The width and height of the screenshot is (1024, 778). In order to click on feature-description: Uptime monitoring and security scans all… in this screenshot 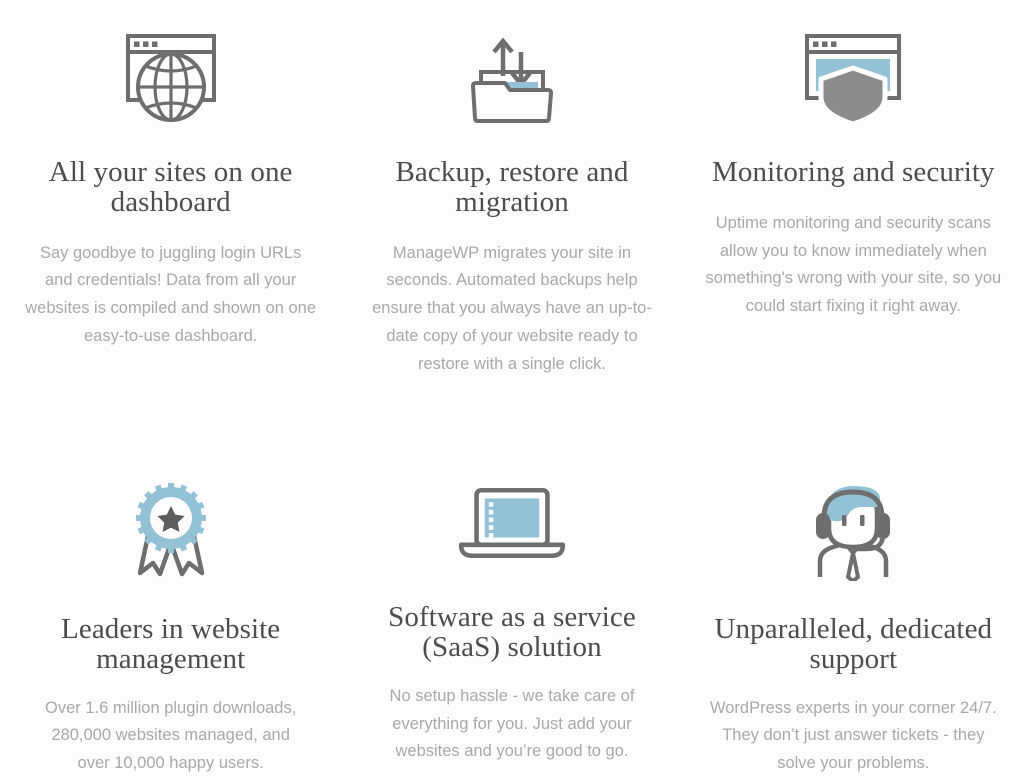, I will do `click(853, 264)`.